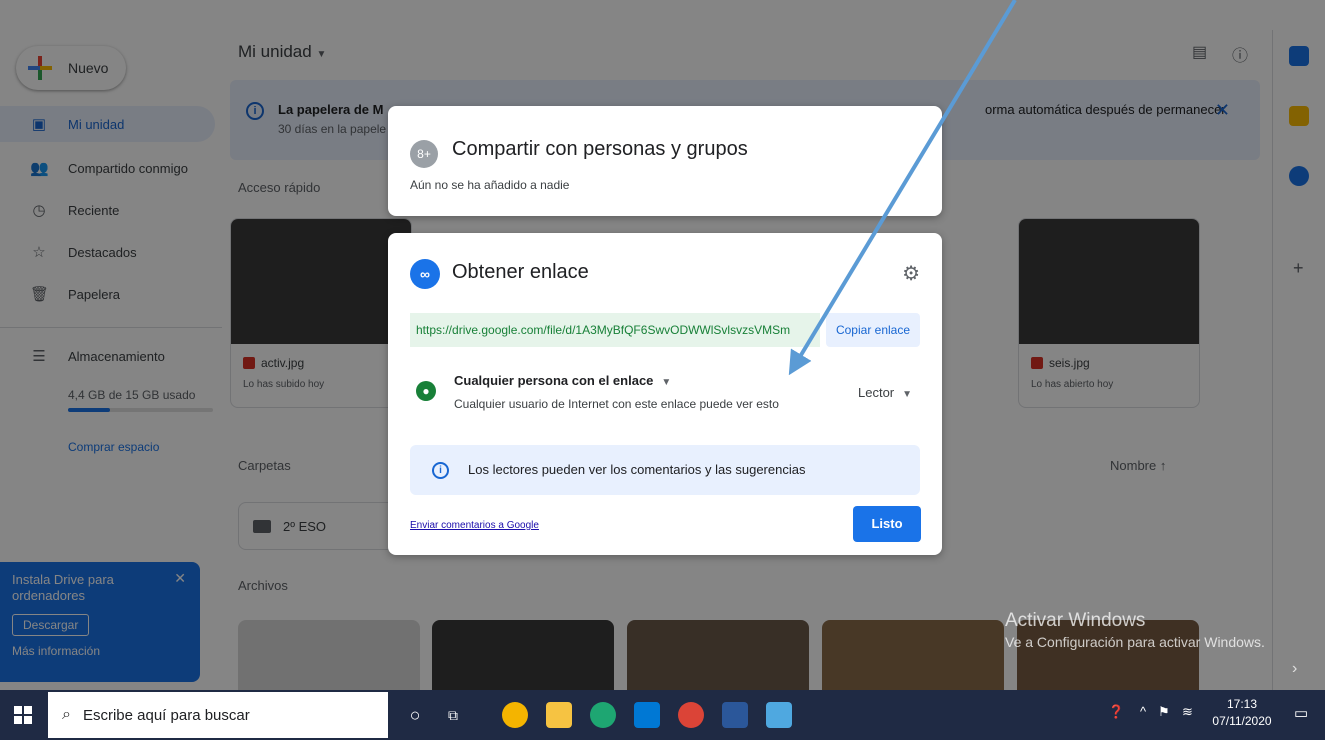  I want to click on task-view-icon: ⧉, so click(453, 715).